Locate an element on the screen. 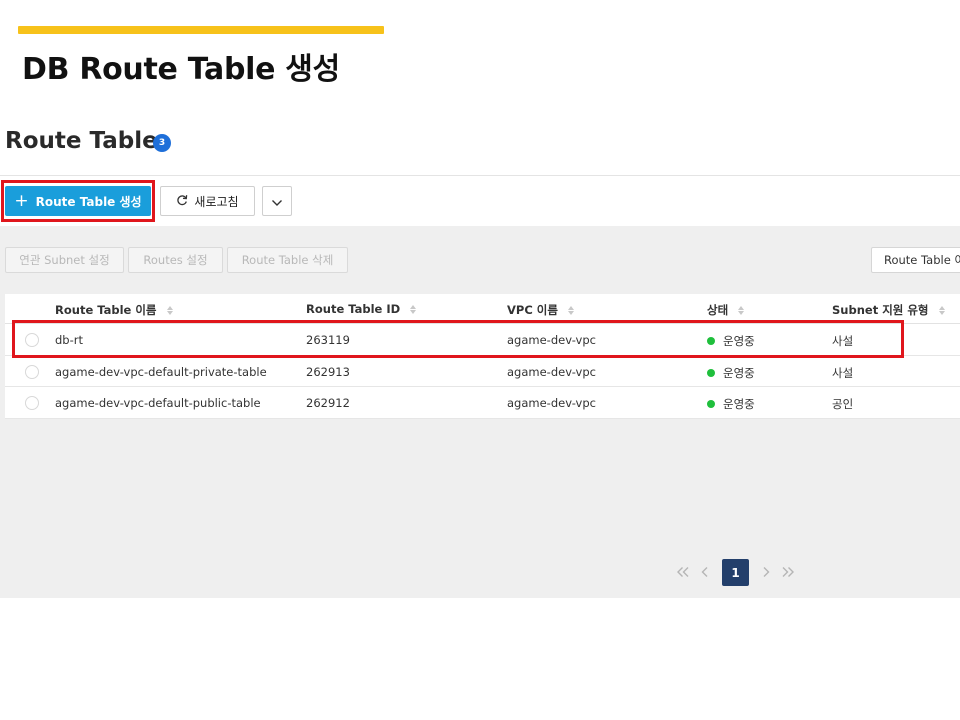 This screenshot has width=960, height=720. cell-id: 262913 is located at coordinates (328, 371).